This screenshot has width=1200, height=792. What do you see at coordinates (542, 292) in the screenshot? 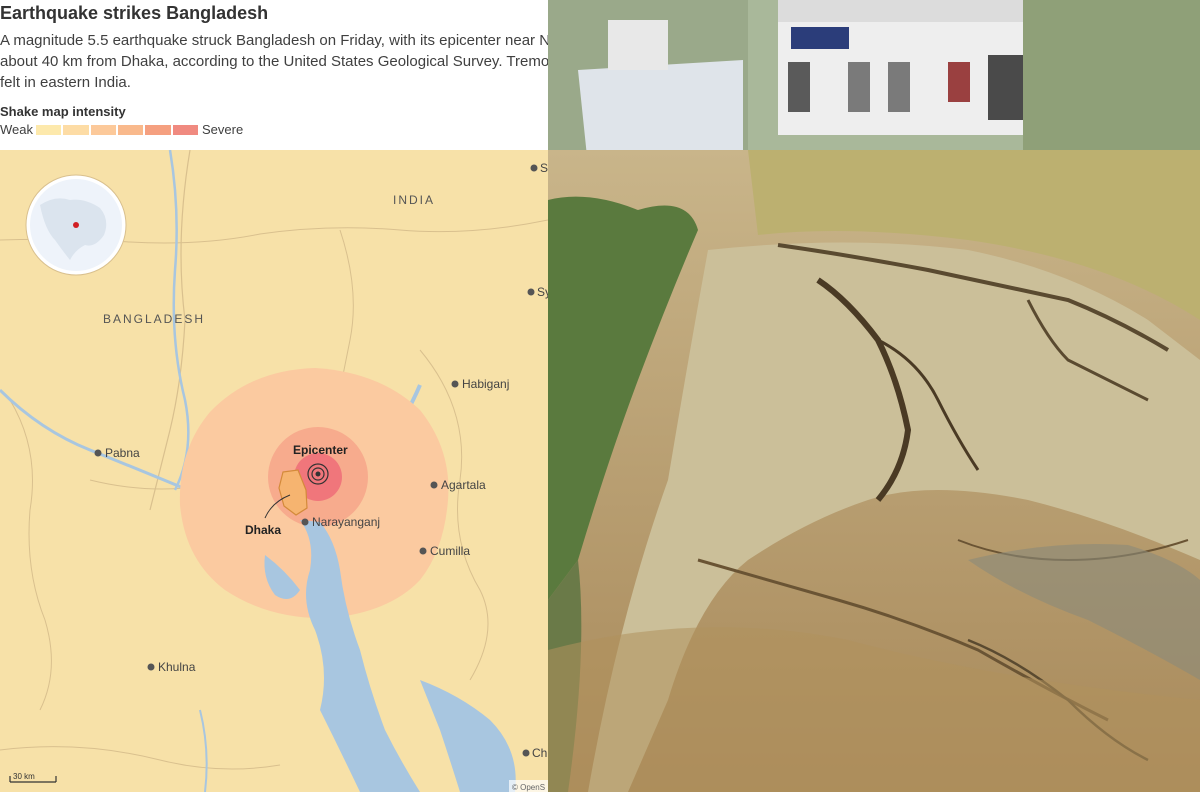
I see `edge-label: Sy` at bounding box center [542, 292].